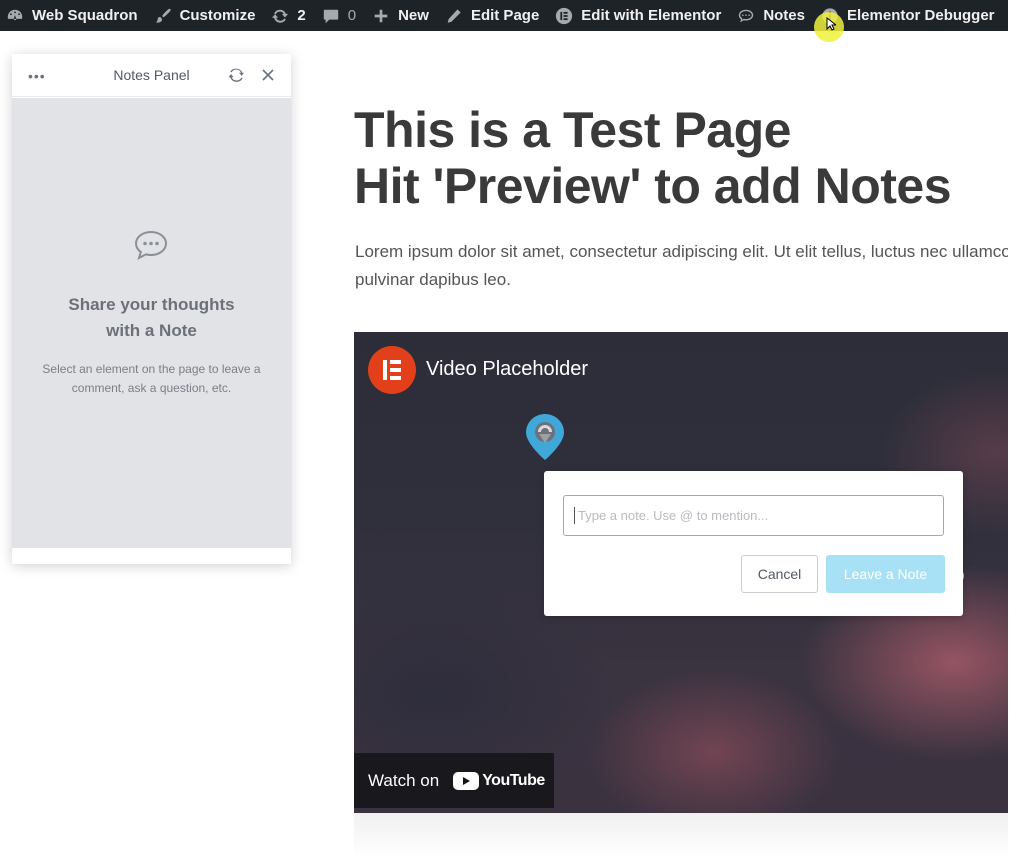 The image size is (1024, 857). Describe the element at coordinates (290, 15) in the screenshot. I see `updates-item: 2` at that location.